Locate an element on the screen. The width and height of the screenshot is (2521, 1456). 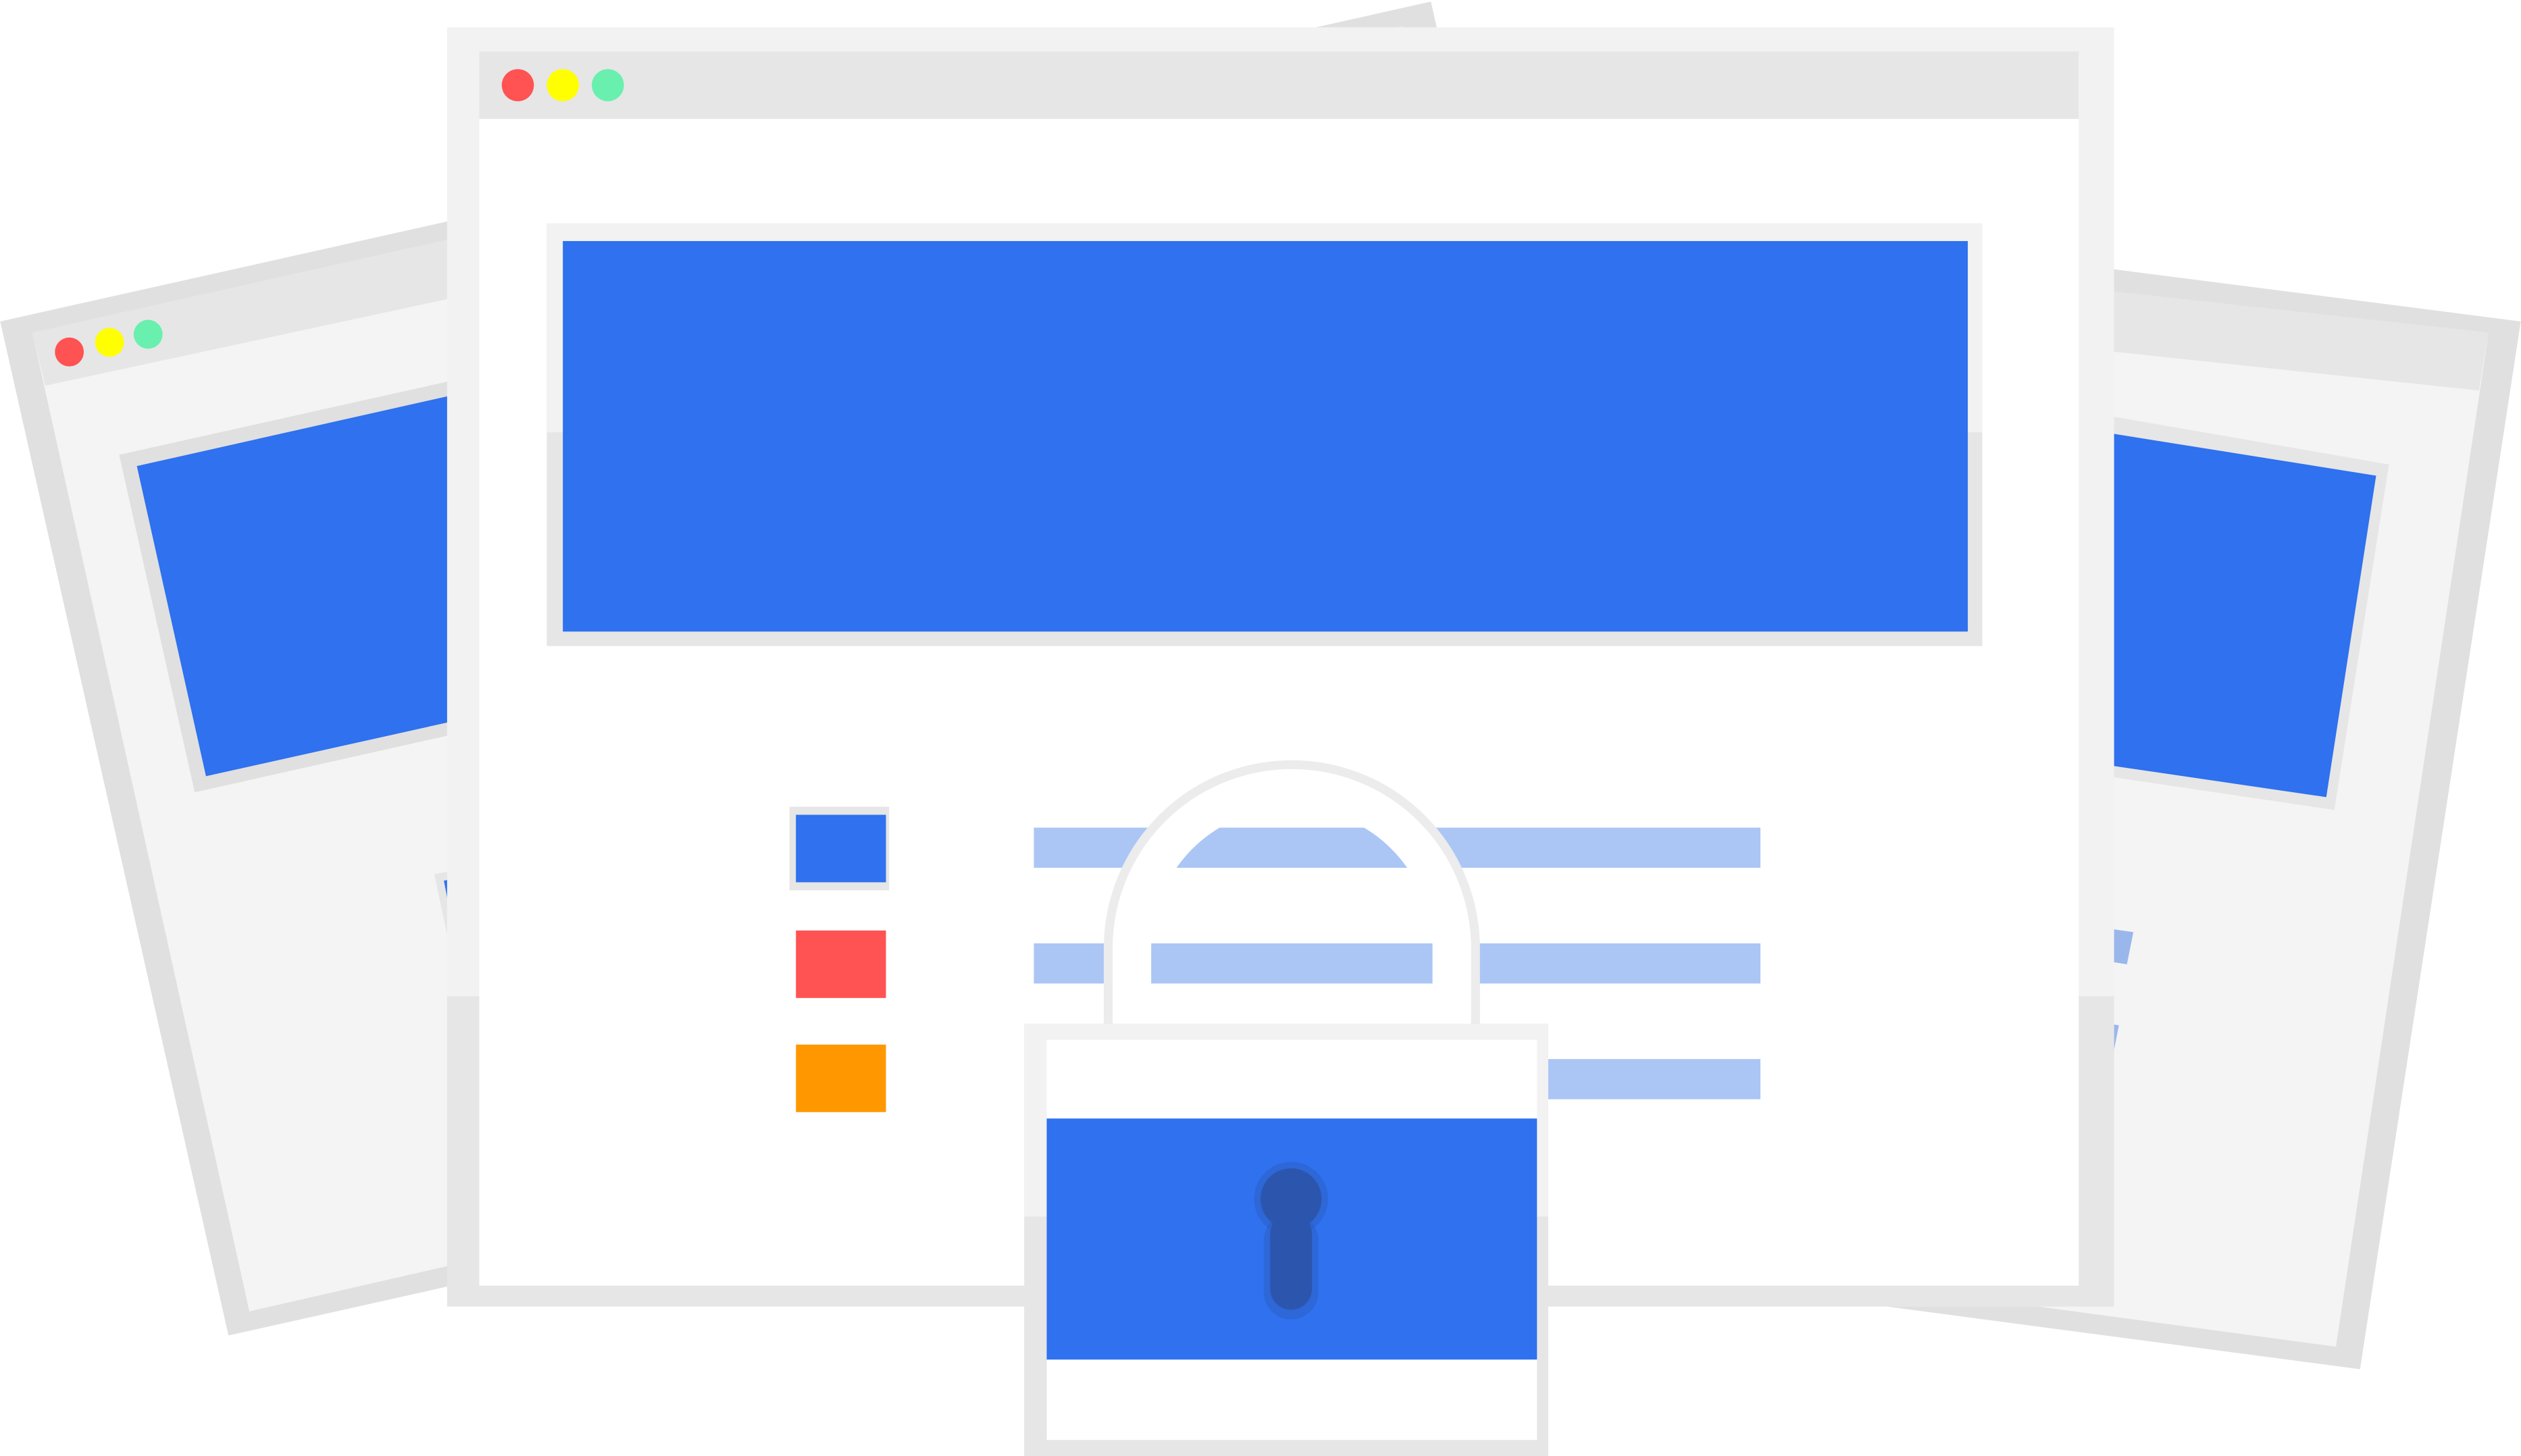
main-close-dot is located at coordinates (517, 85).